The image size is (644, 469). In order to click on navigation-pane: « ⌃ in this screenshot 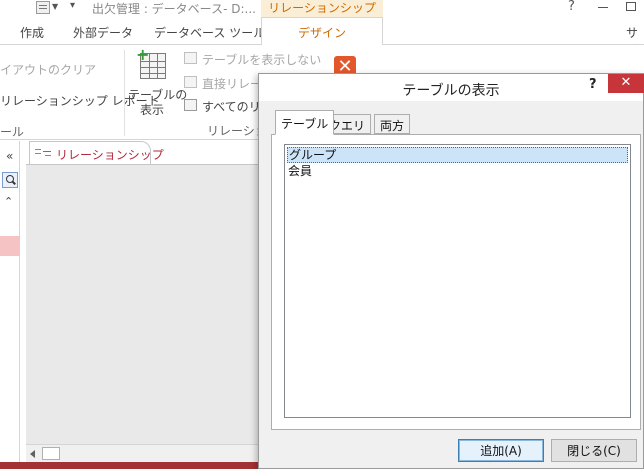, I will do `click(10, 305)`.